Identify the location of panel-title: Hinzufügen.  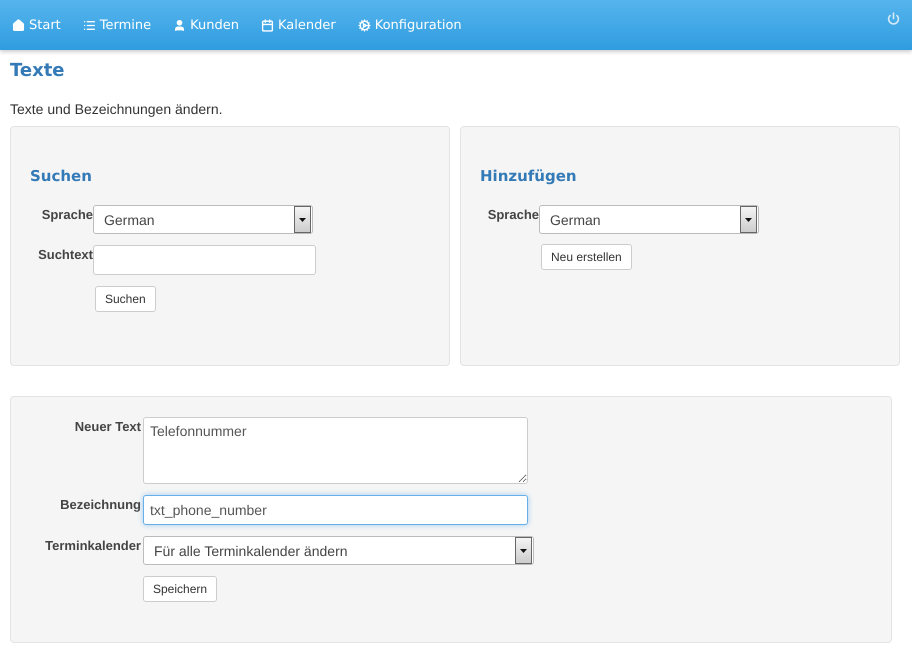
(529, 176).